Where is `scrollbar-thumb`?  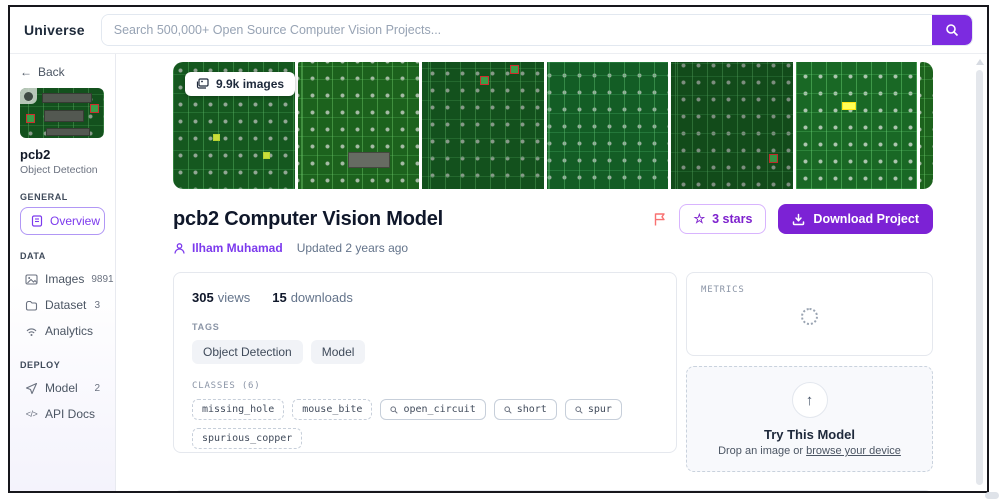
scrollbar-thumb is located at coordinates (979, 277).